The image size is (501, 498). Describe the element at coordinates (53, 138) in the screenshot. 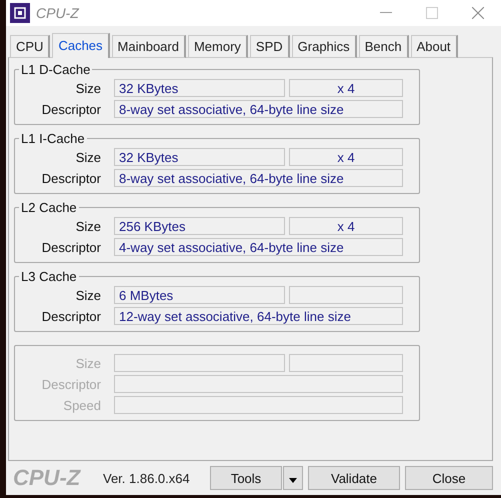

I see `group-title: L1 I-Cache` at that location.